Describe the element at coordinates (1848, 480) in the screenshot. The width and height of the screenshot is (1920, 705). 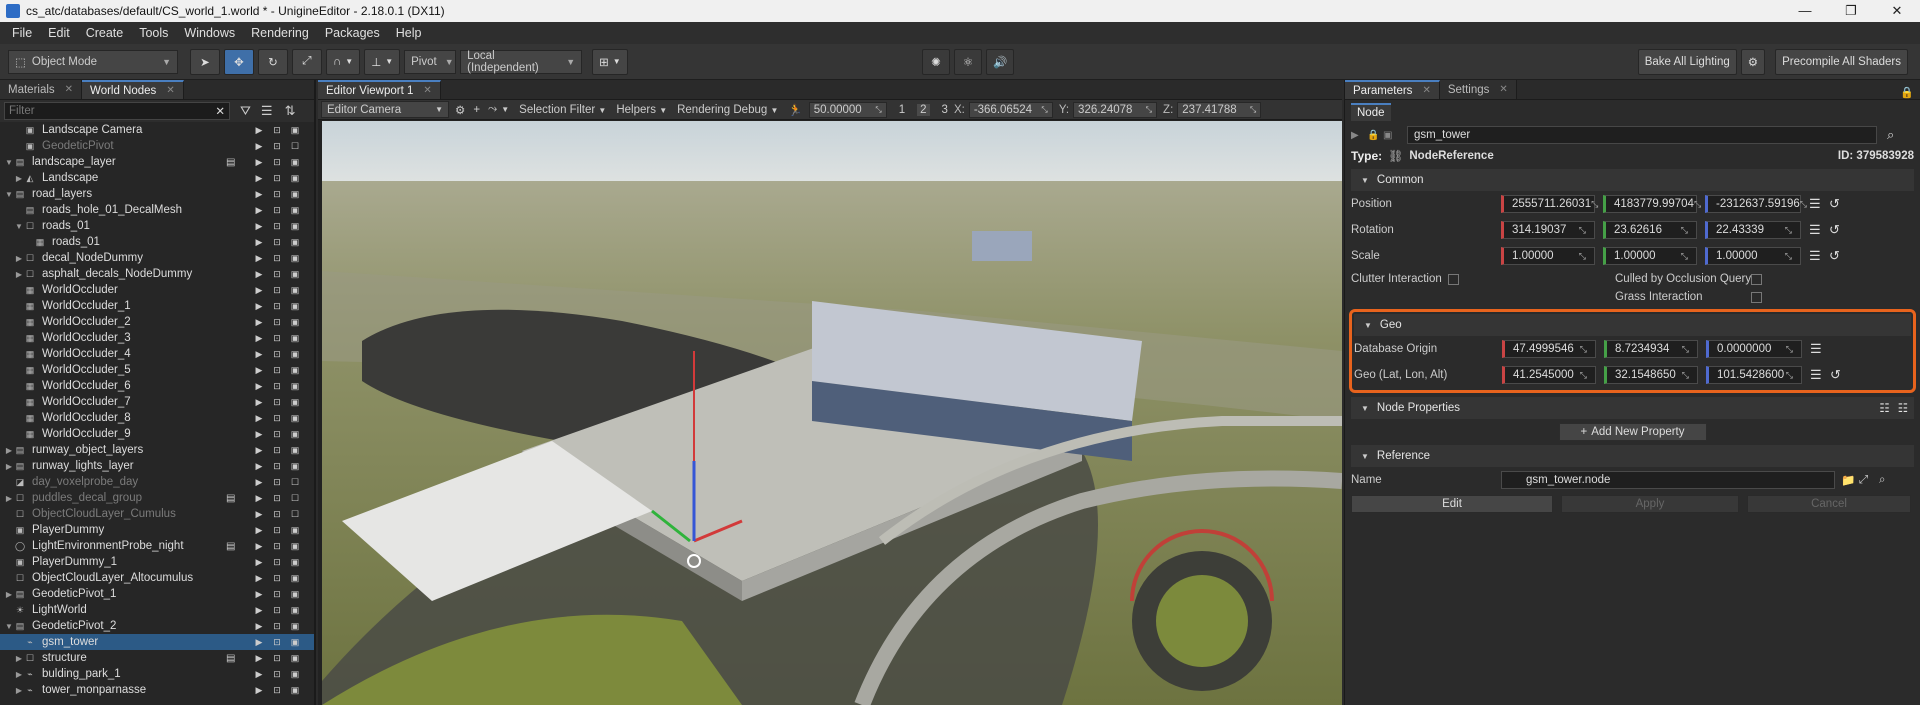
I see `folder-icon: 📁` at that location.